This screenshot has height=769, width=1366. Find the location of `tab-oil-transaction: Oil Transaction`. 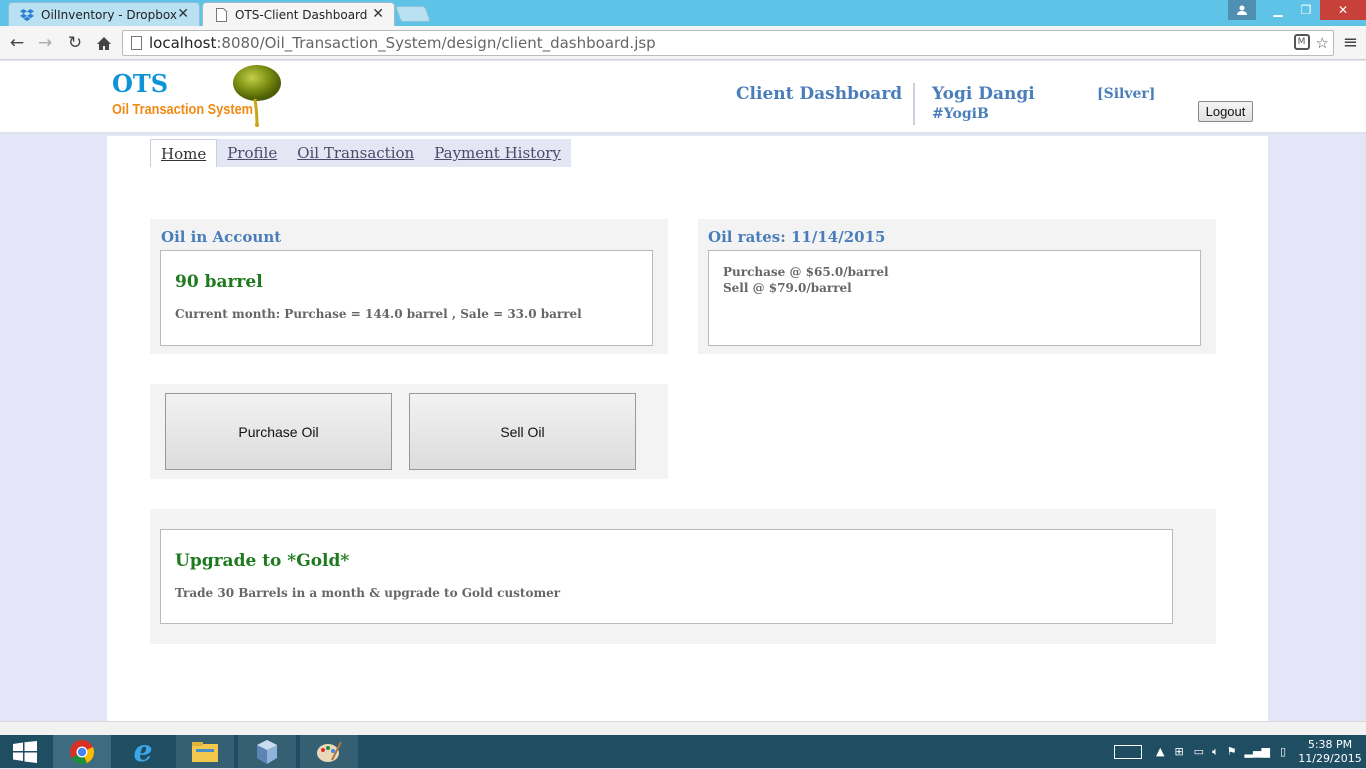

tab-oil-transaction: Oil Transaction is located at coordinates (355, 153).